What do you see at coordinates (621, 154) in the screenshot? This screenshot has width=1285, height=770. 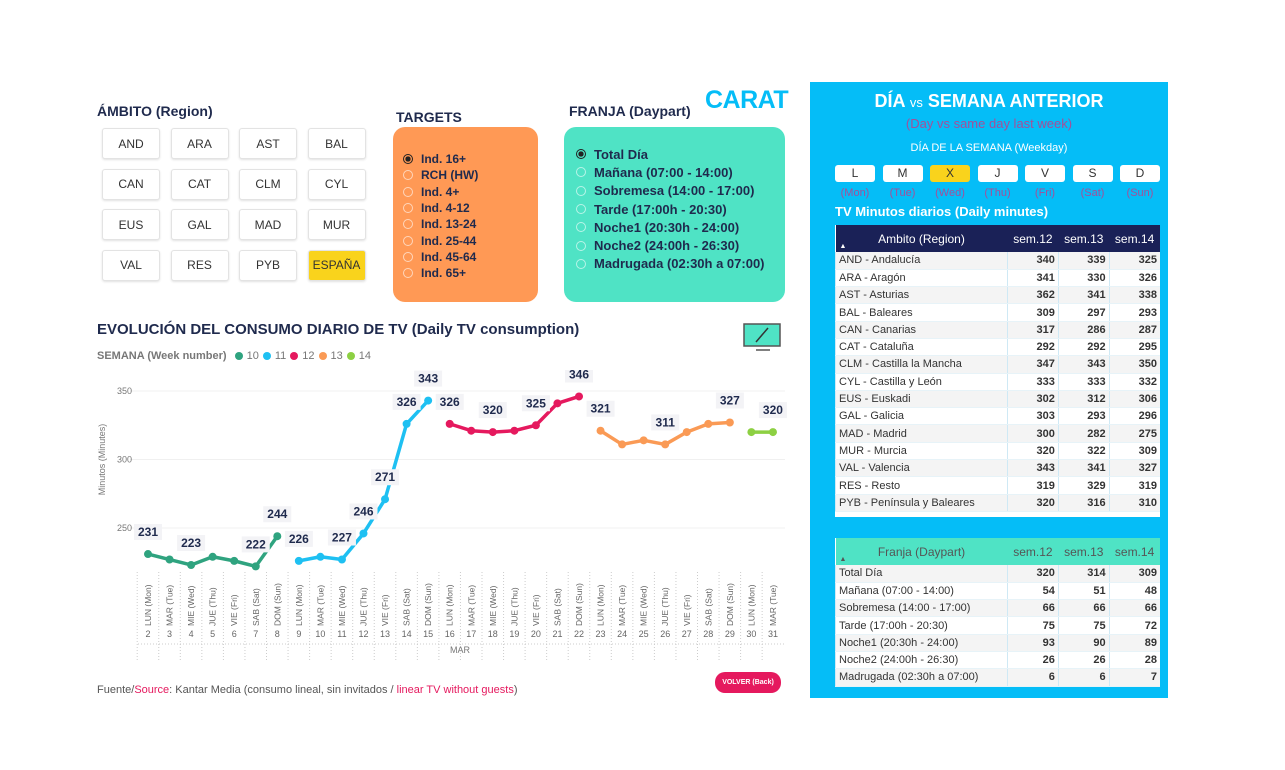 I see `franja-option-label: Total Día` at bounding box center [621, 154].